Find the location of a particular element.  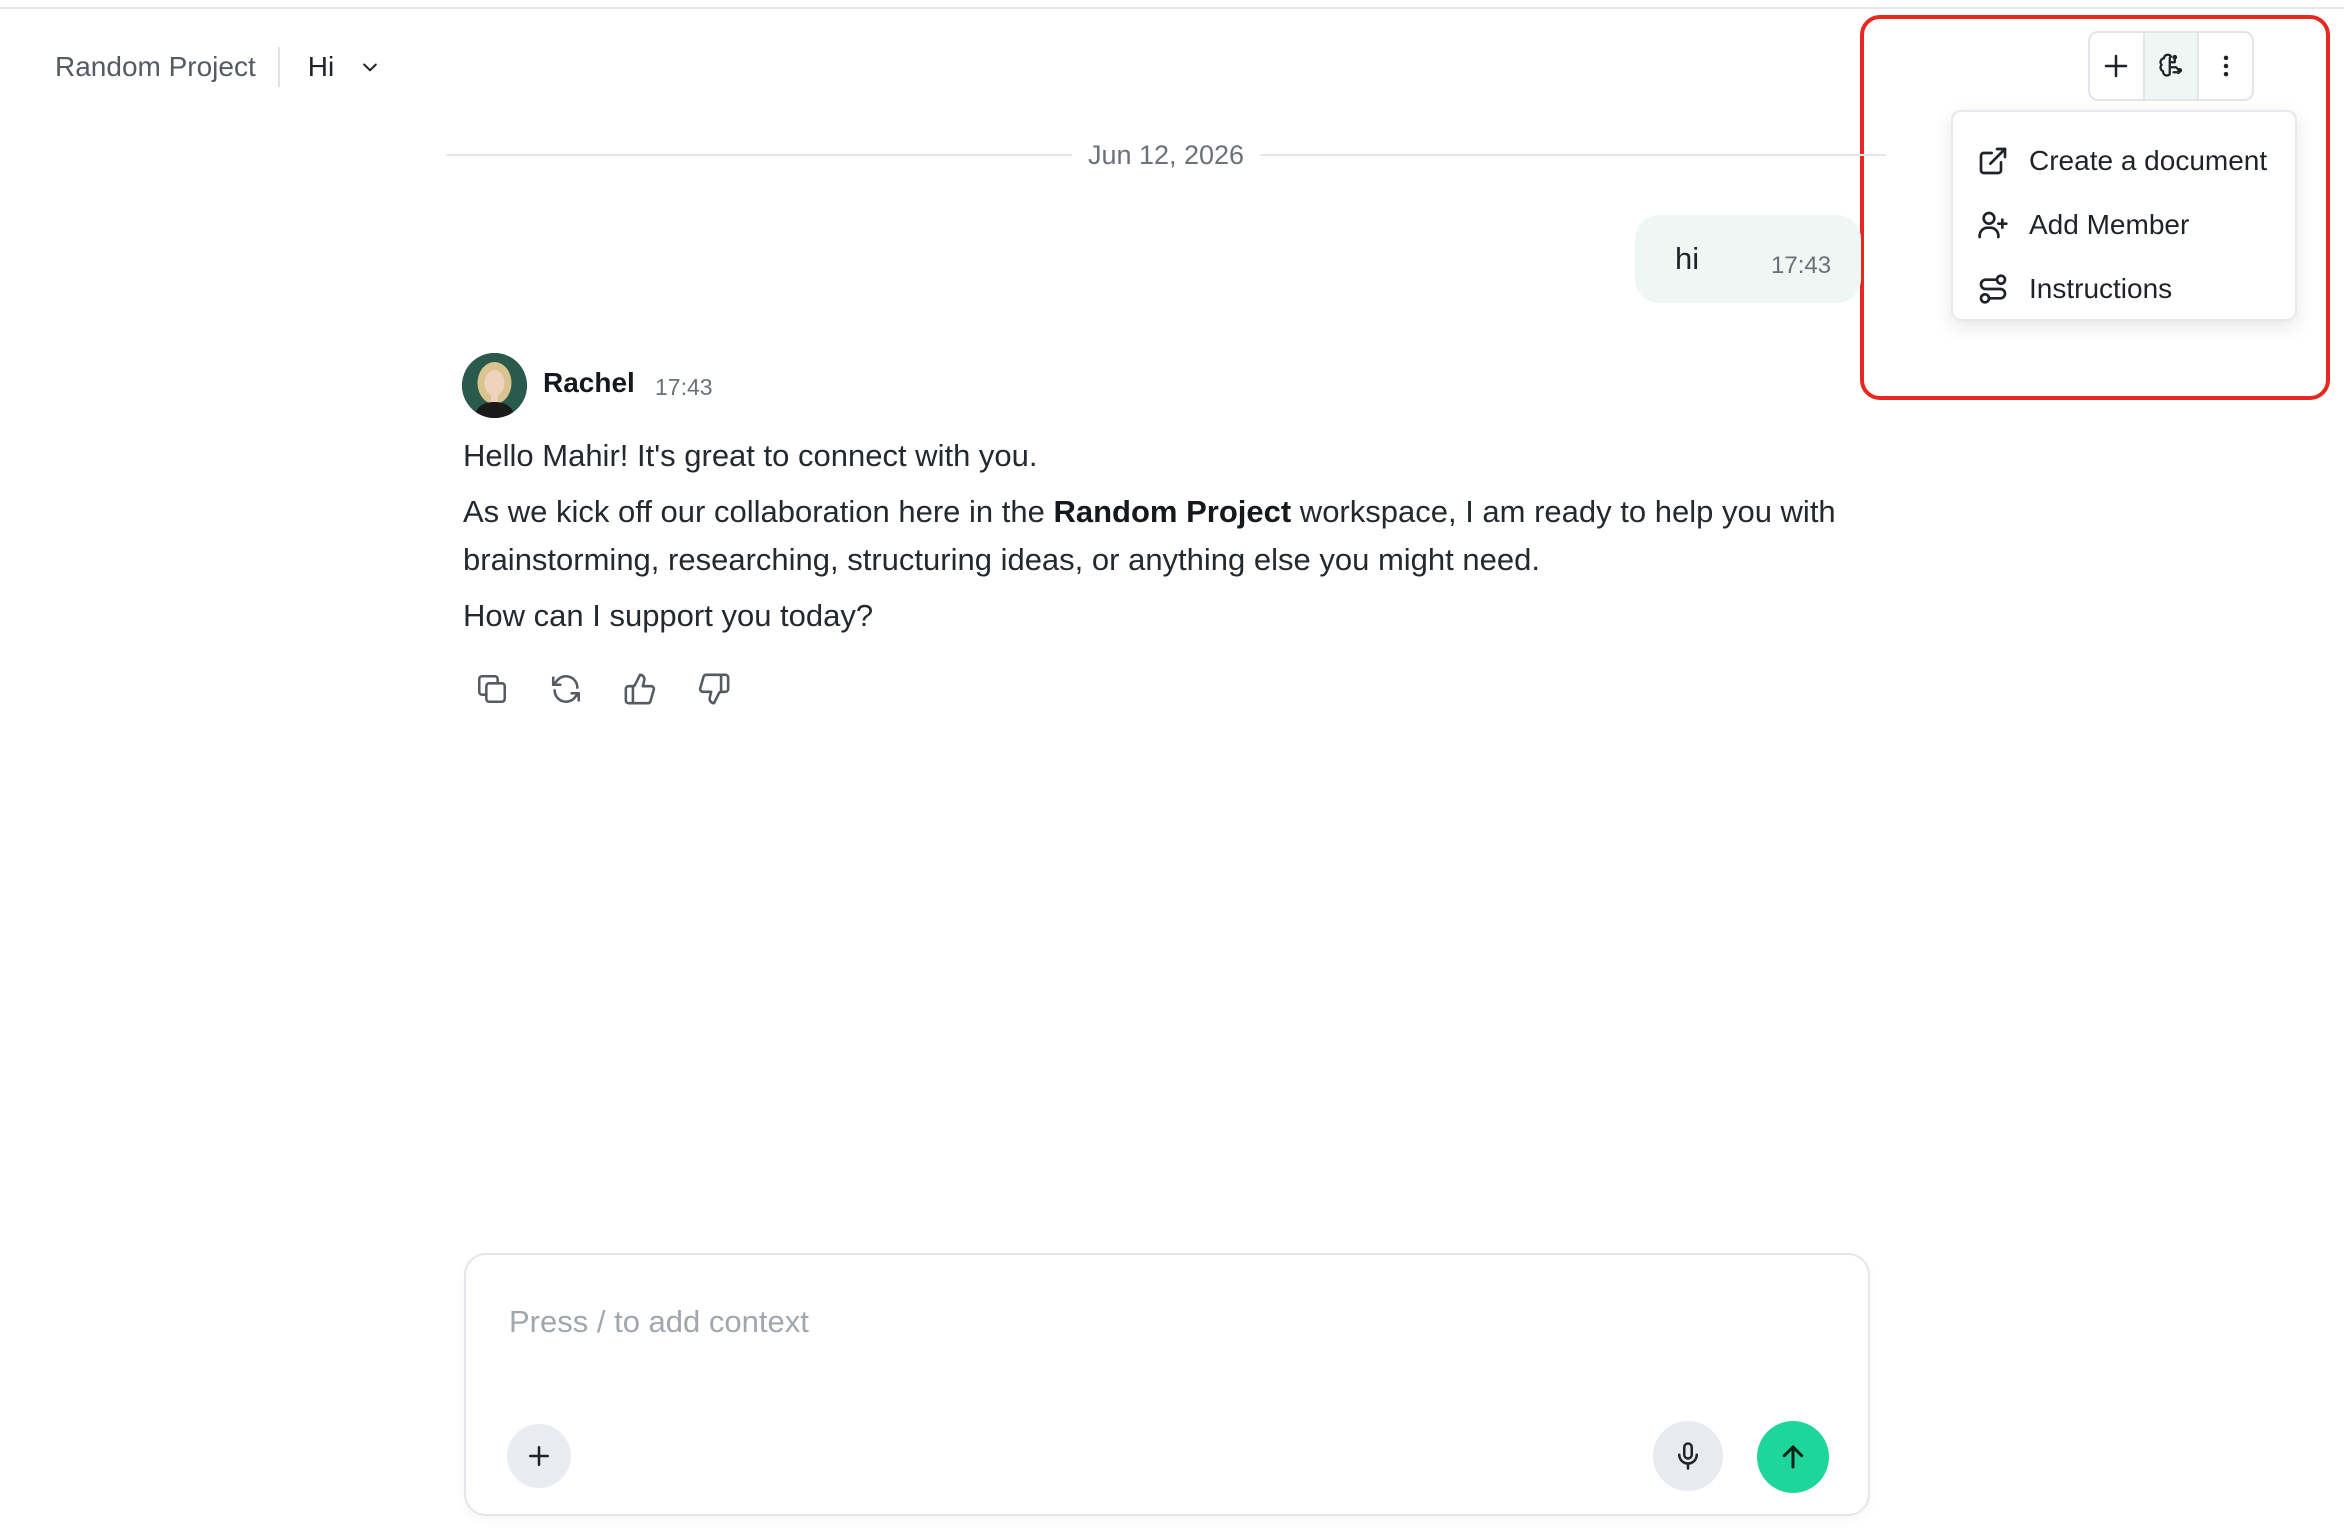

regenerate-icon is located at coordinates (566, 689).